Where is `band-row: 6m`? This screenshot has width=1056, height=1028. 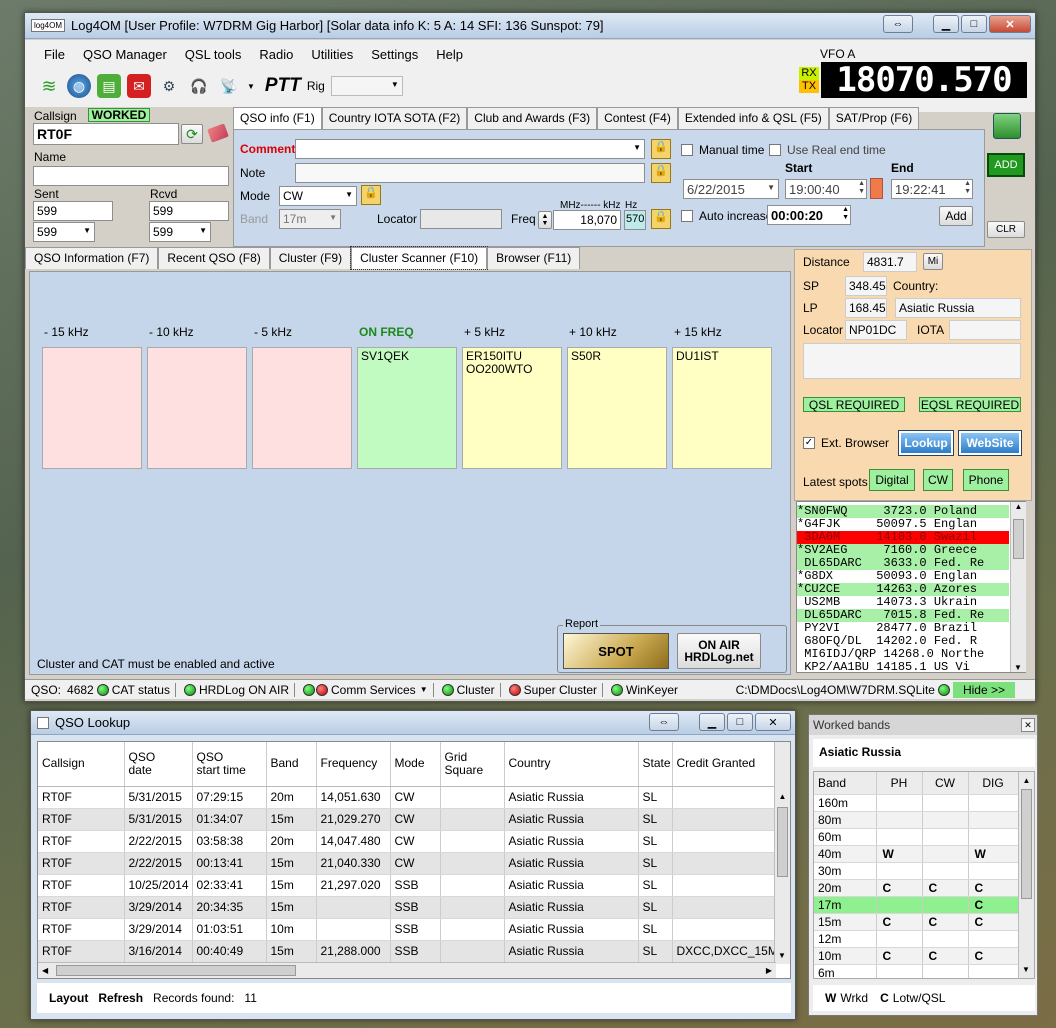 band-row: 6m is located at coordinates (916, 971).